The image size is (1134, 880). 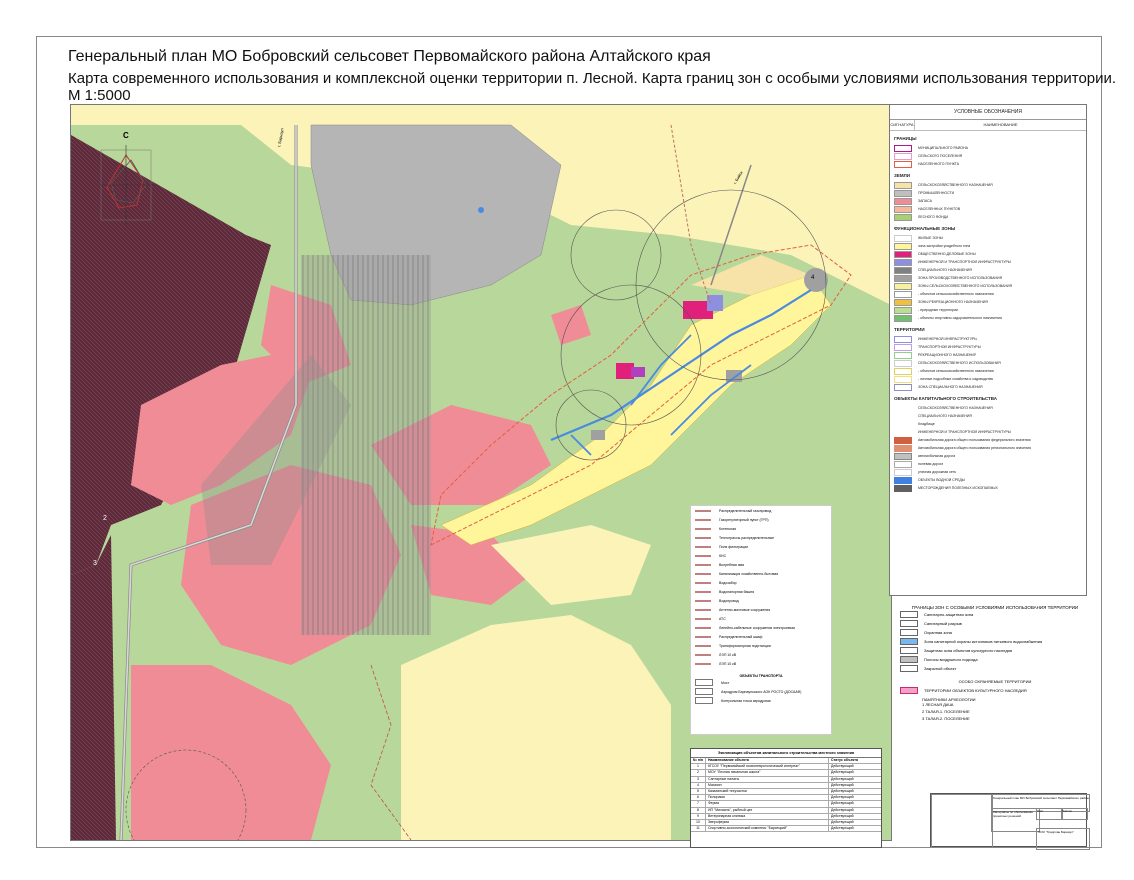 I want to click on legend-row-label: ЗОНА СПЕЦИАЛЬНОГО НАЗНАЧЕНИЯ, so click(x=950, y=387).